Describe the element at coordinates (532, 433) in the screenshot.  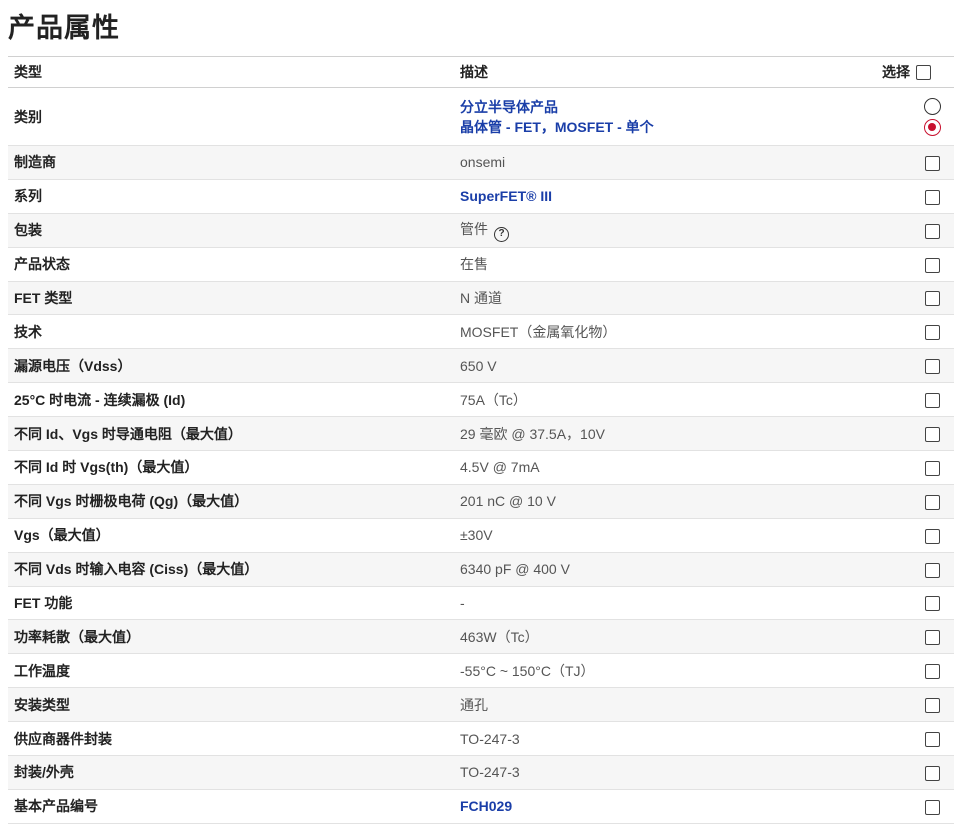
I see `attr-value: 29 毫欧 @ 37.5A，10V` at that location.